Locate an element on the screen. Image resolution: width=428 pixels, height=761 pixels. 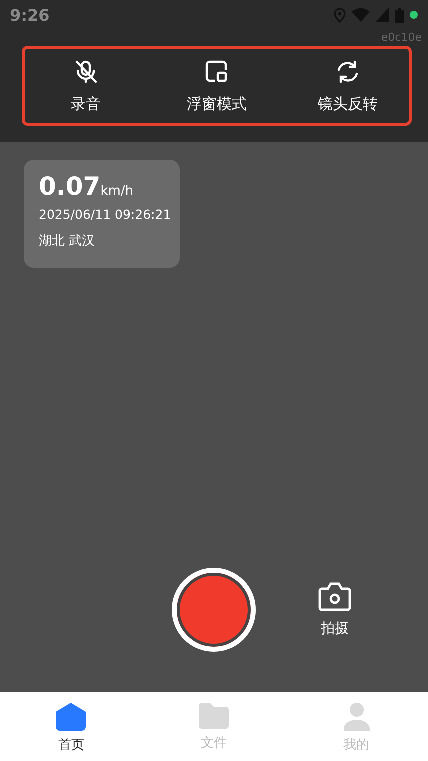
location-text: 湖北 武汉 is located at coordinates (67, 241).